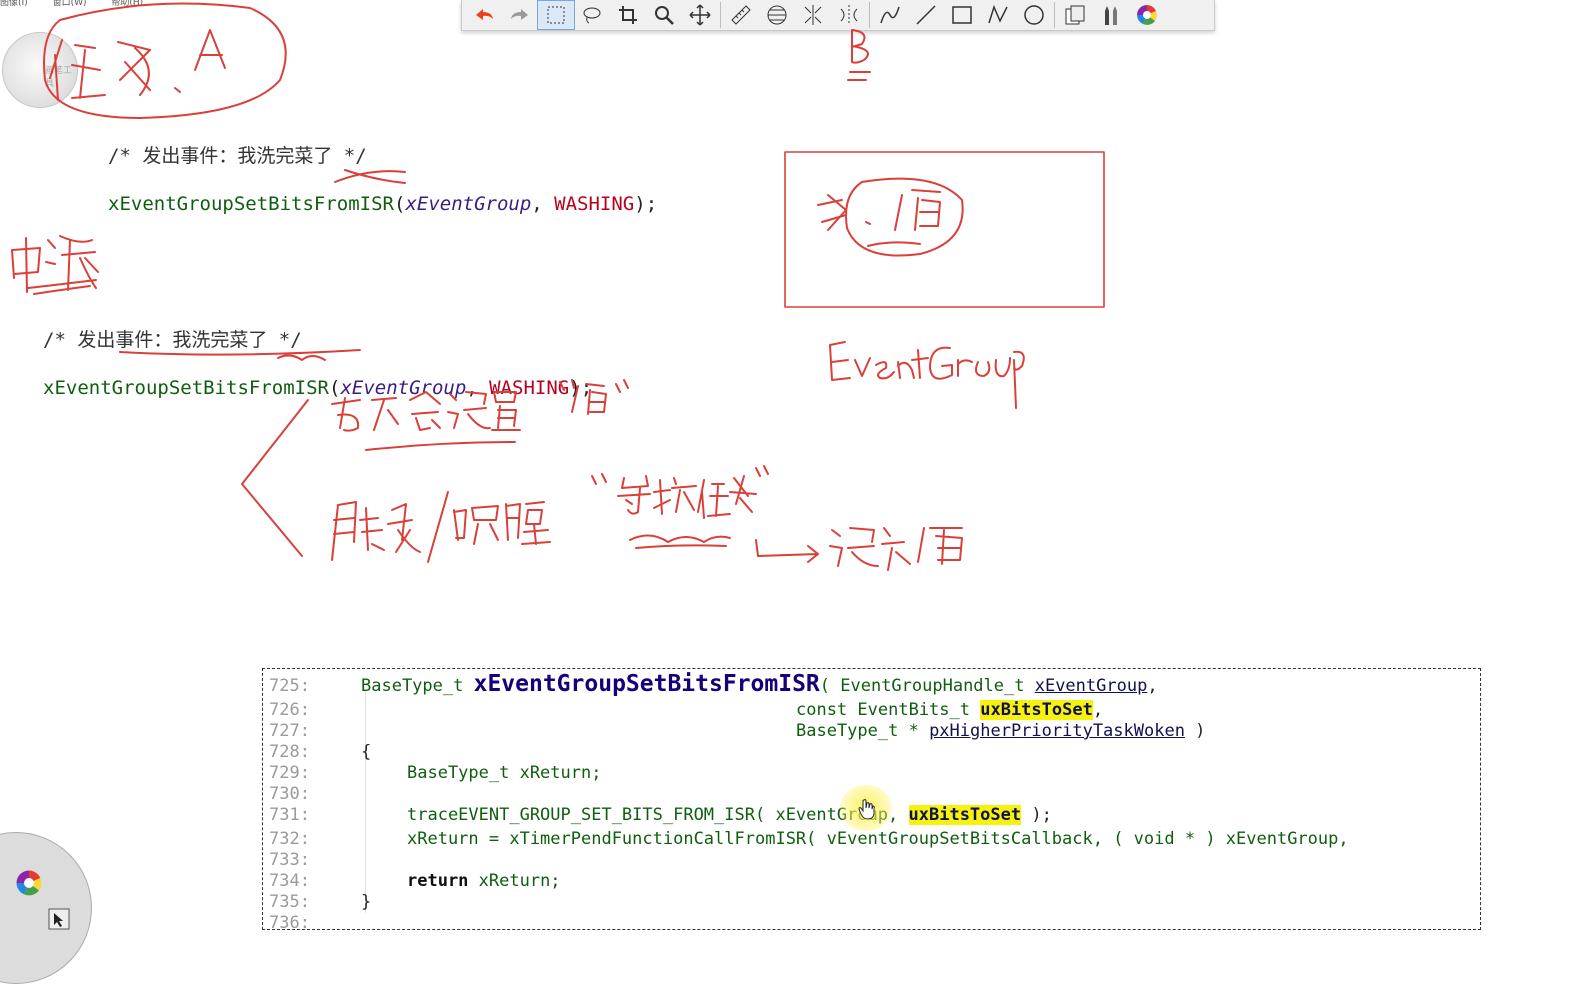 This screenshot has width=1593, height=984. I want to click on zoom-button, so click(664, 15).